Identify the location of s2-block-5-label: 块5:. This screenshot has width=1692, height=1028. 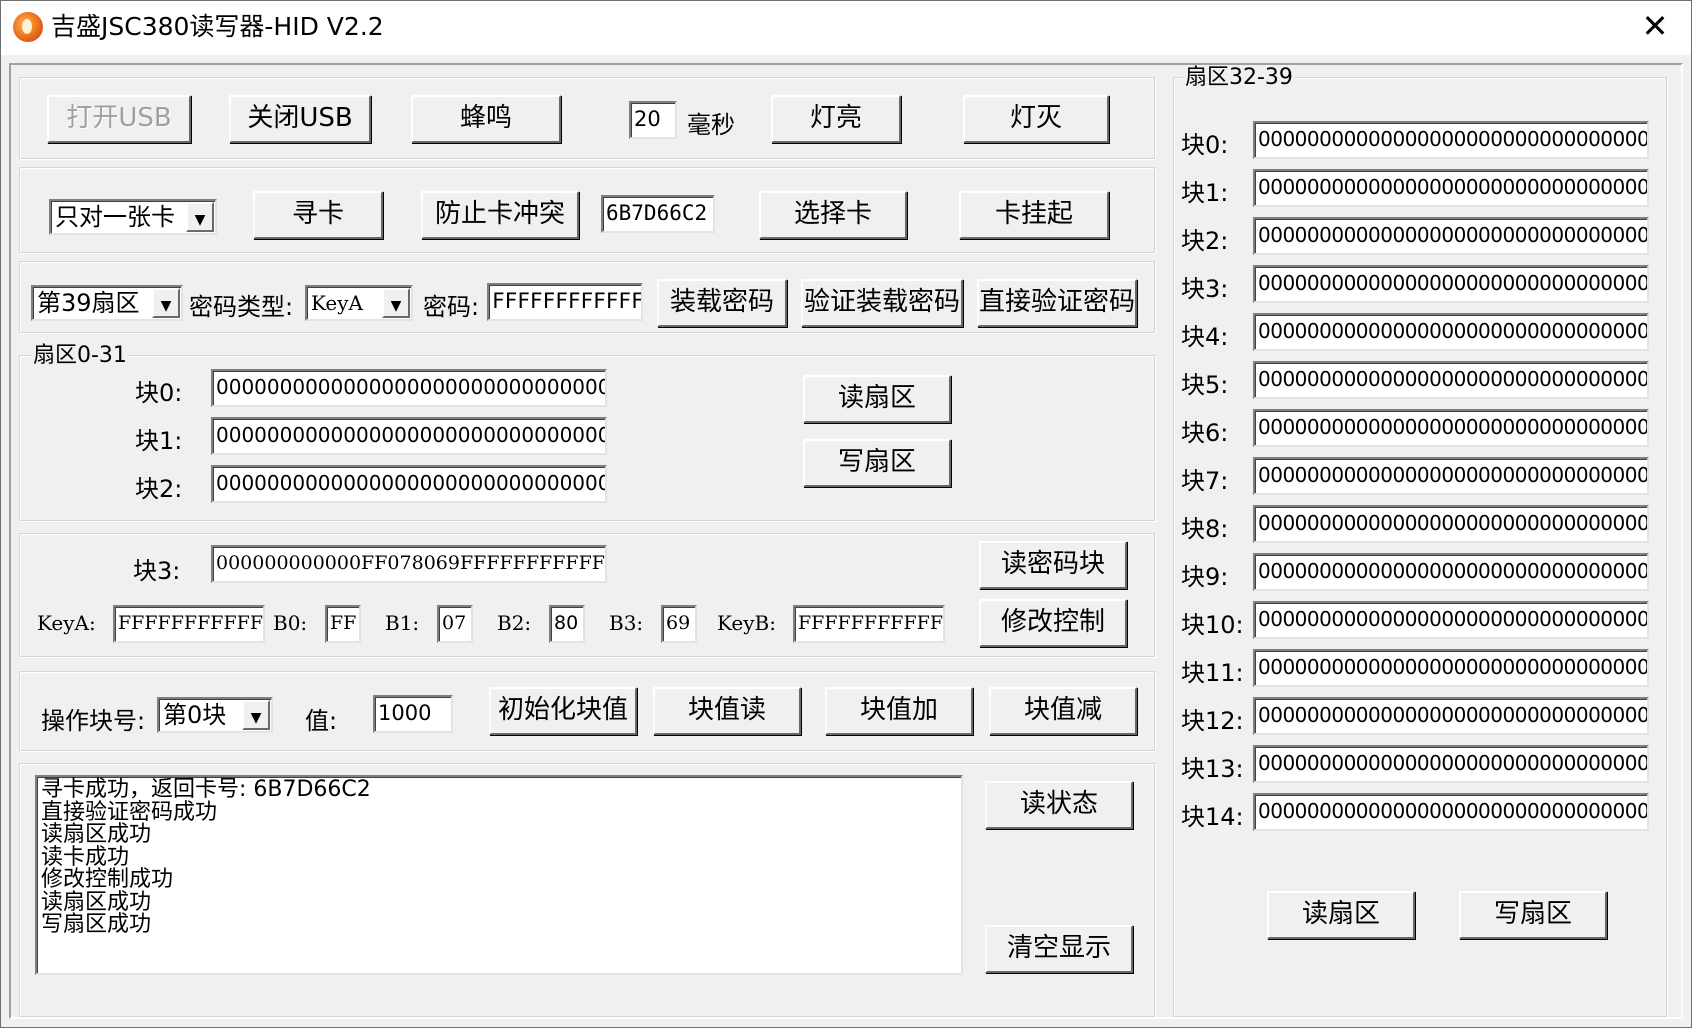
(1205, 385).